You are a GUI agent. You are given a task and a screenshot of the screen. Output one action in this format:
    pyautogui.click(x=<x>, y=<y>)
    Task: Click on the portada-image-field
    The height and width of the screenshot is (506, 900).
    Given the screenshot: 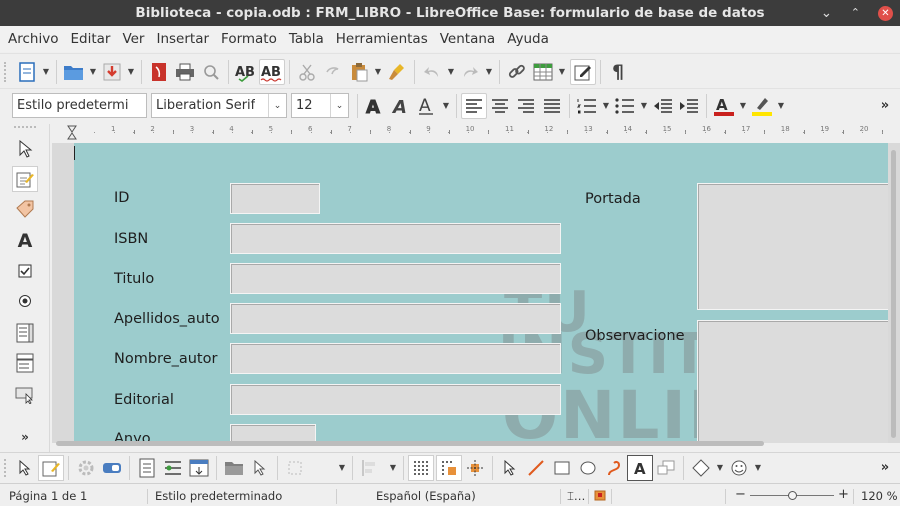 What is the action you would take?
    pyautogui.click(x=792, y=246)
    